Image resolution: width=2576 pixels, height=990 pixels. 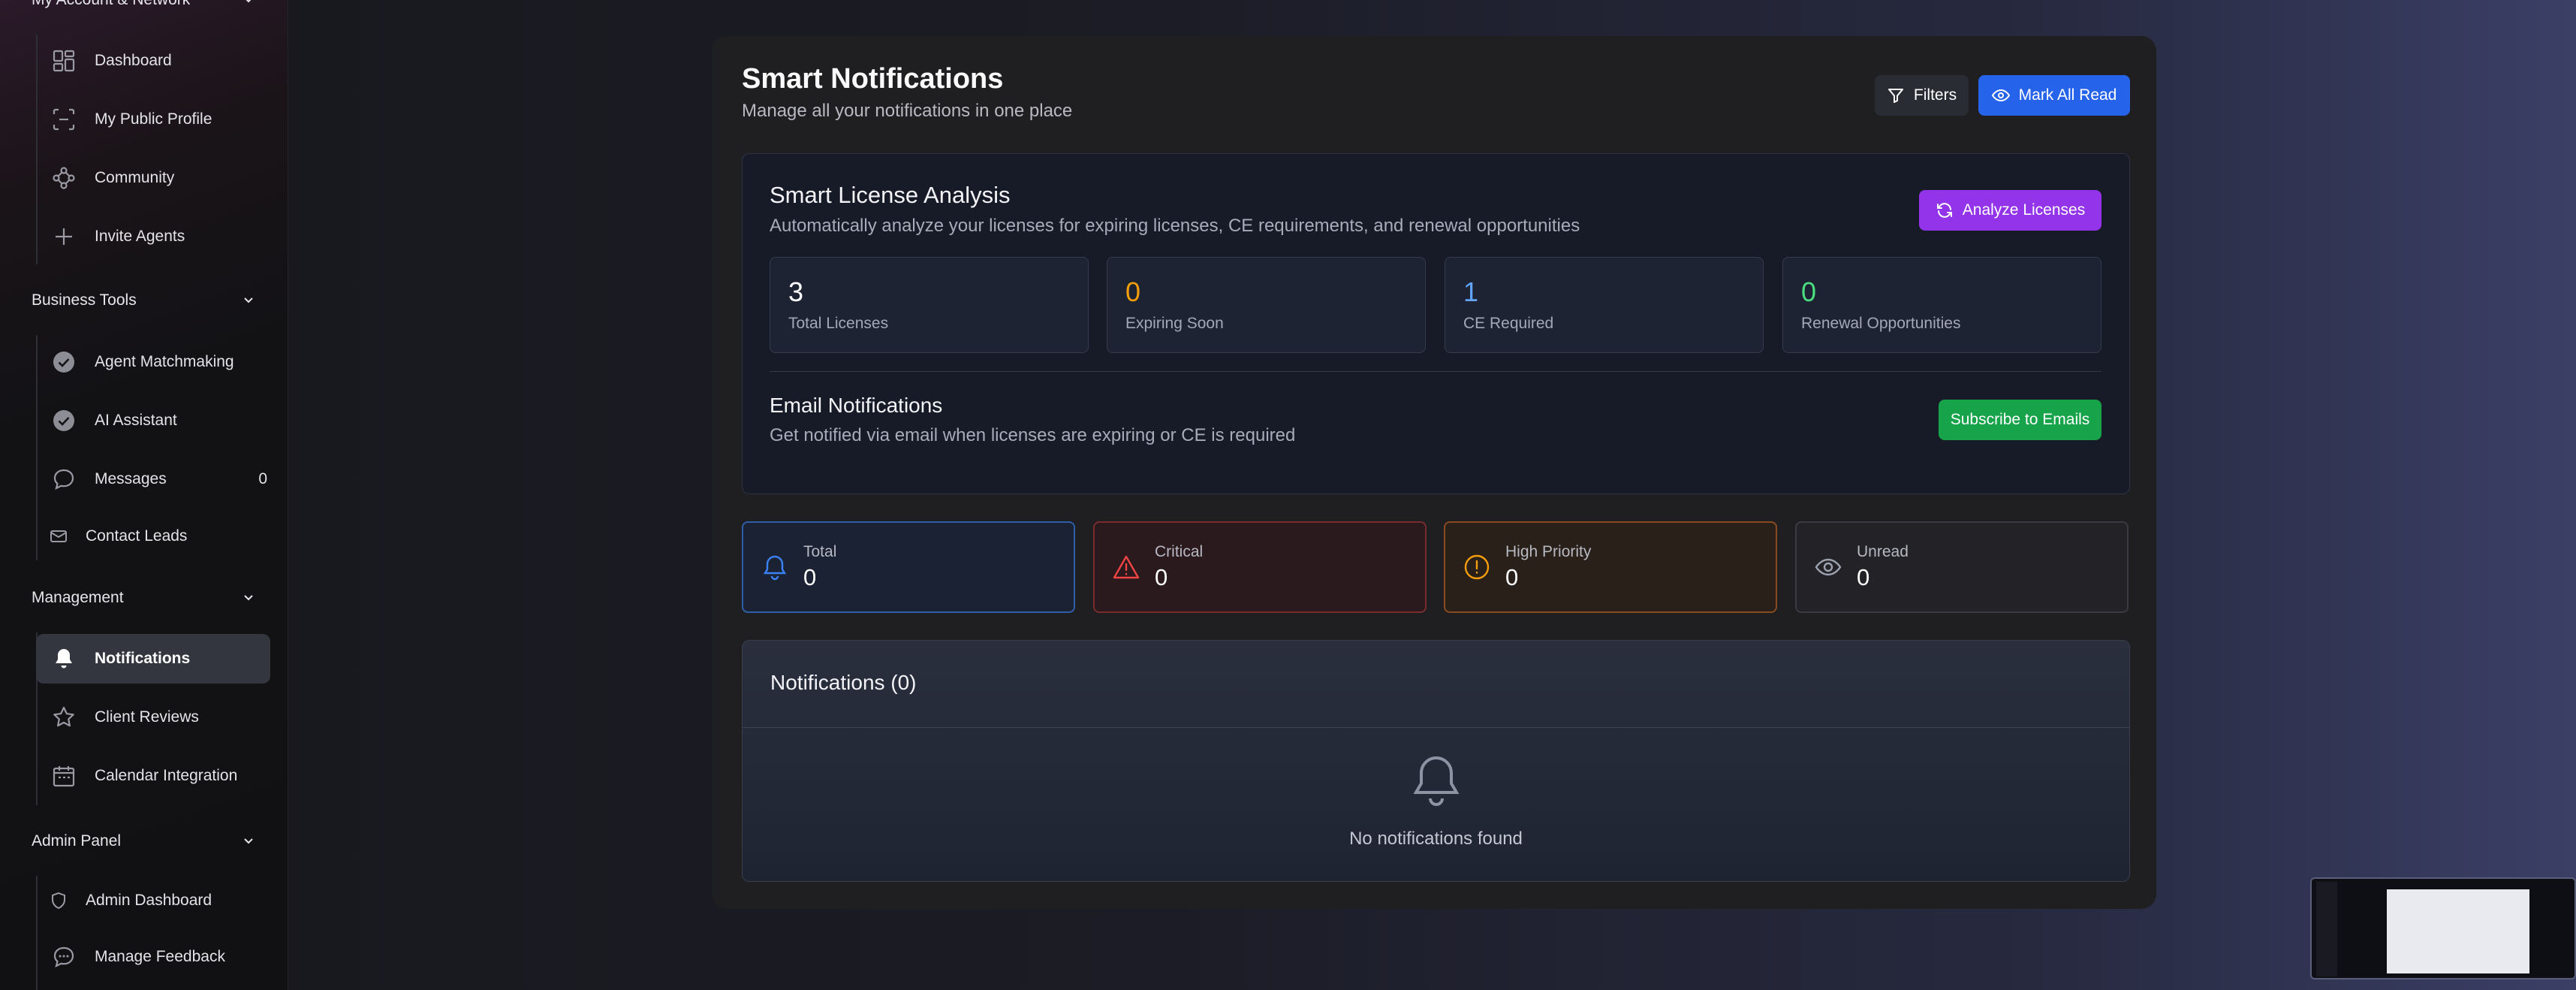 I want to click on plus-icon, so click(x=64, y=237).